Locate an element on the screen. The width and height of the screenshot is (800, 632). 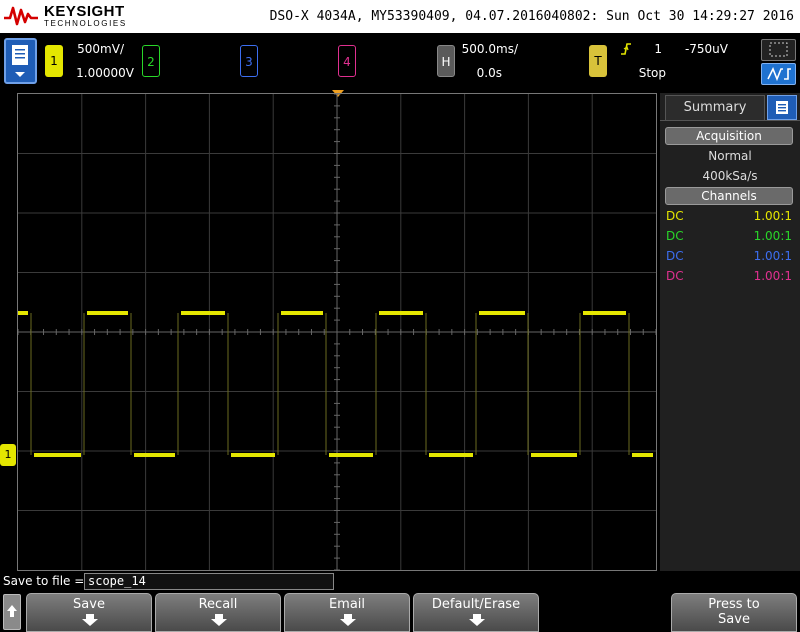
channel-1-scale: 500mV/ is located at coordinates (100, 49).